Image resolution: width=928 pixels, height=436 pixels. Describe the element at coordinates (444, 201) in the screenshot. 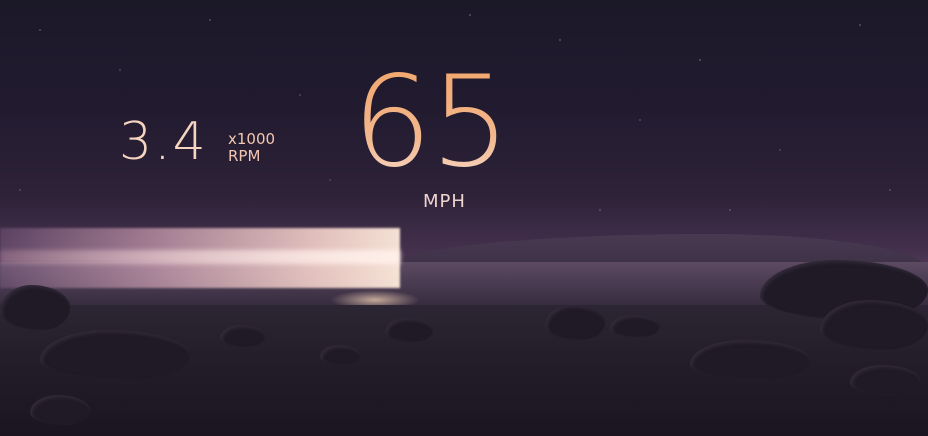

I see `speed-unit-label: MPH` at that location.